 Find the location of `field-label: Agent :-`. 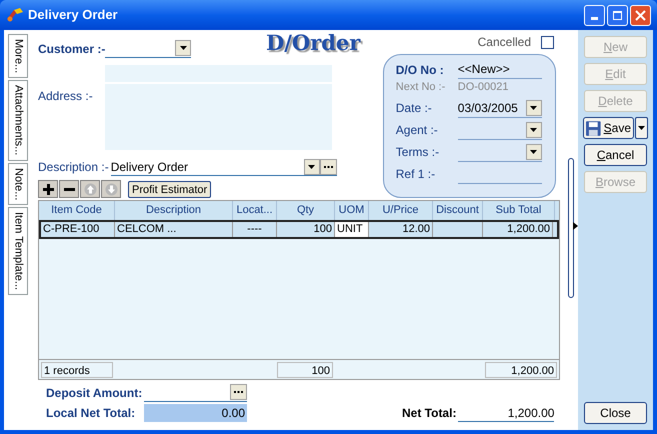

field-label: Agent :- is located at coordinates (417, 130).